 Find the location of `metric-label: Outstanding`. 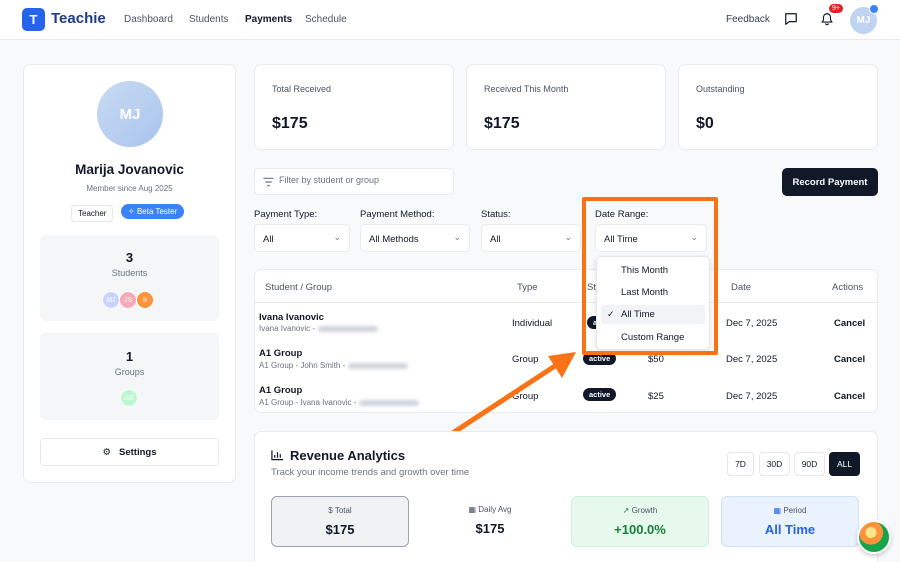

metric-label: Outstanding is located at coordinates (720, 89).